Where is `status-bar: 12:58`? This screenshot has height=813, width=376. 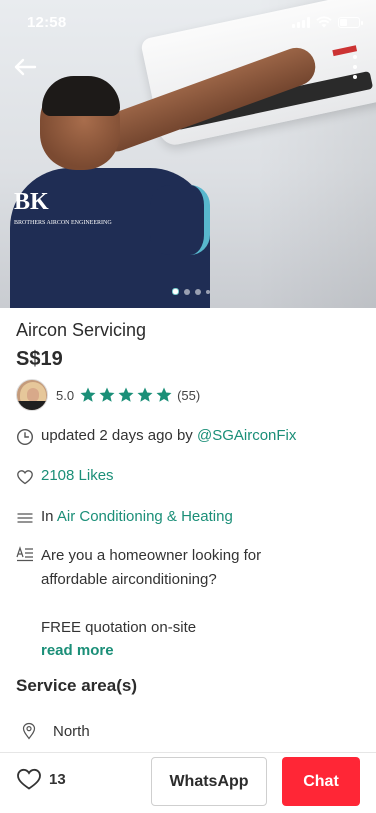 status-bar: 12:58 is located at coordinates (188, 22).